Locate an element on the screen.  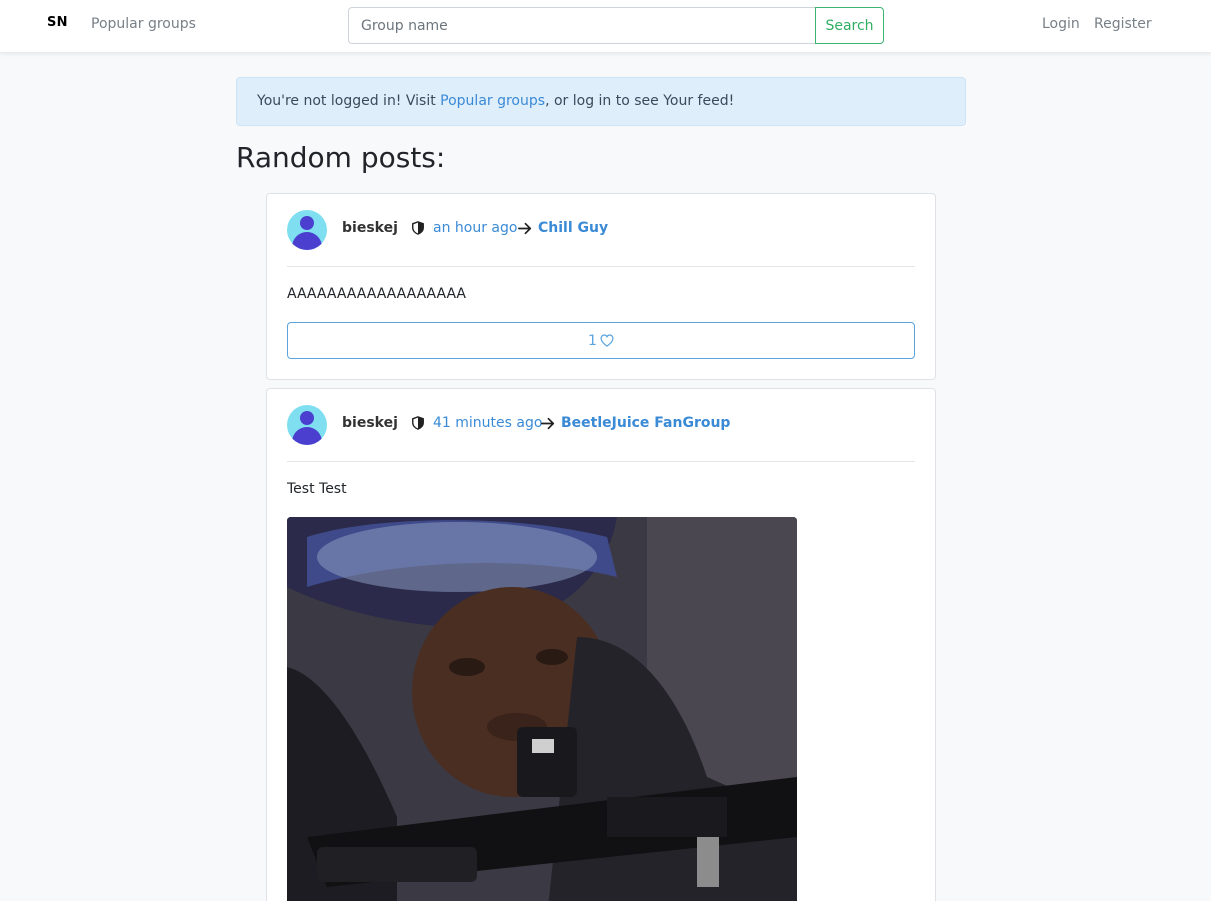
post-text: Test Test is located at coordinates (317, 489).